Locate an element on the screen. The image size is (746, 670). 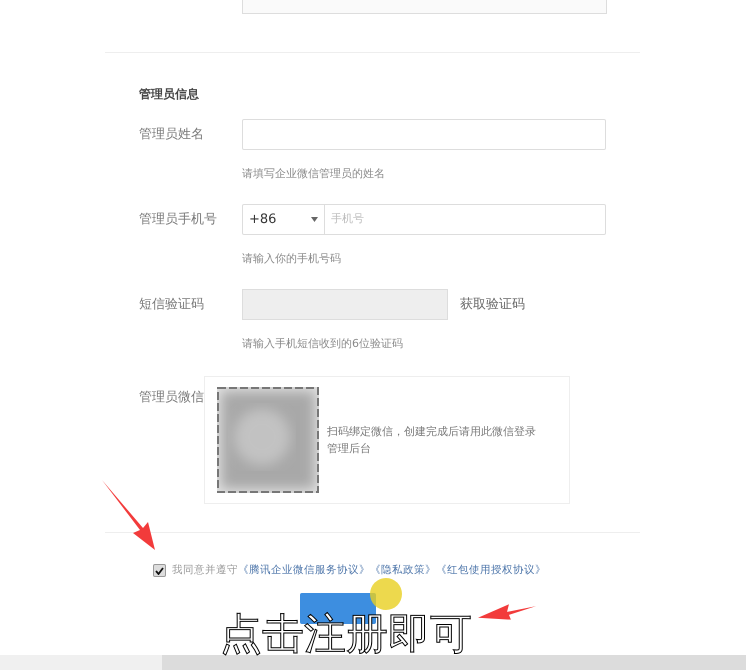
agree-checkbox is located at coordinates (159, 571).